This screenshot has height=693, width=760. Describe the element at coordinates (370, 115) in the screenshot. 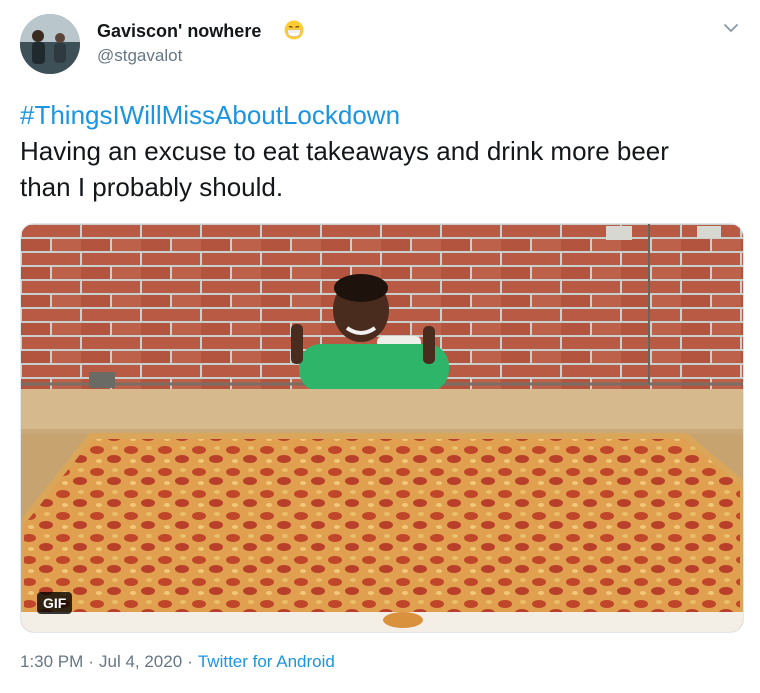

I see `hashtag-link: #ThingsIWillMissAboutLockdown` at that location.